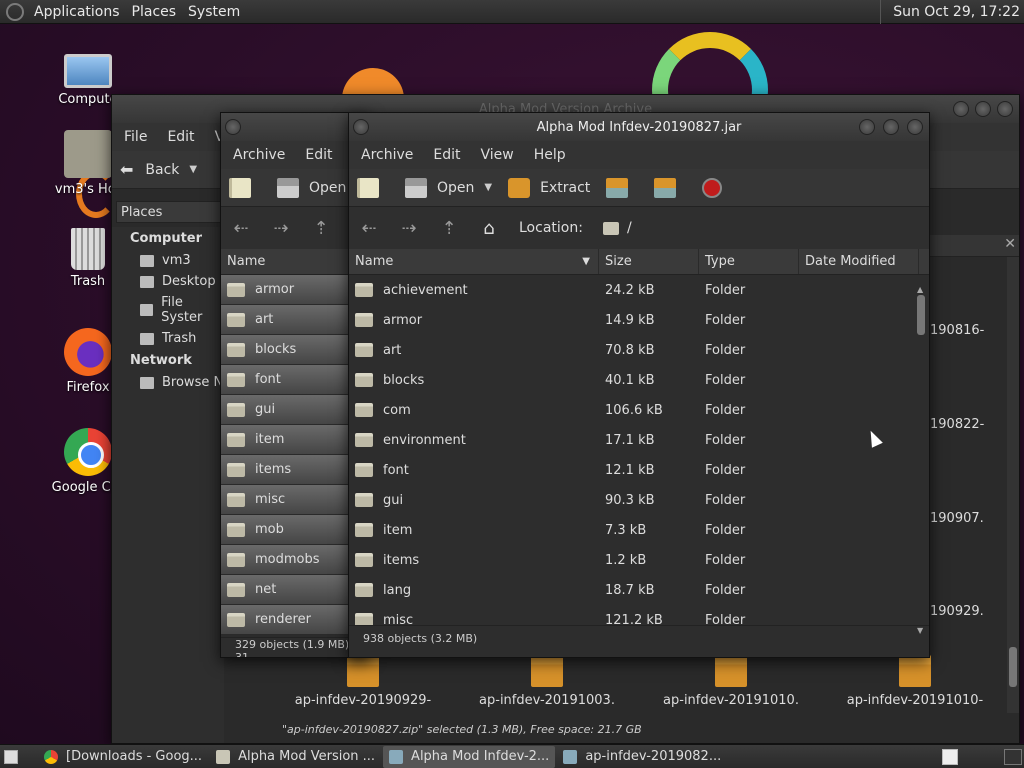  Describe the element at coordinates (295, 127) in the screenshot. I see `archive-back-titlebar` at that location.